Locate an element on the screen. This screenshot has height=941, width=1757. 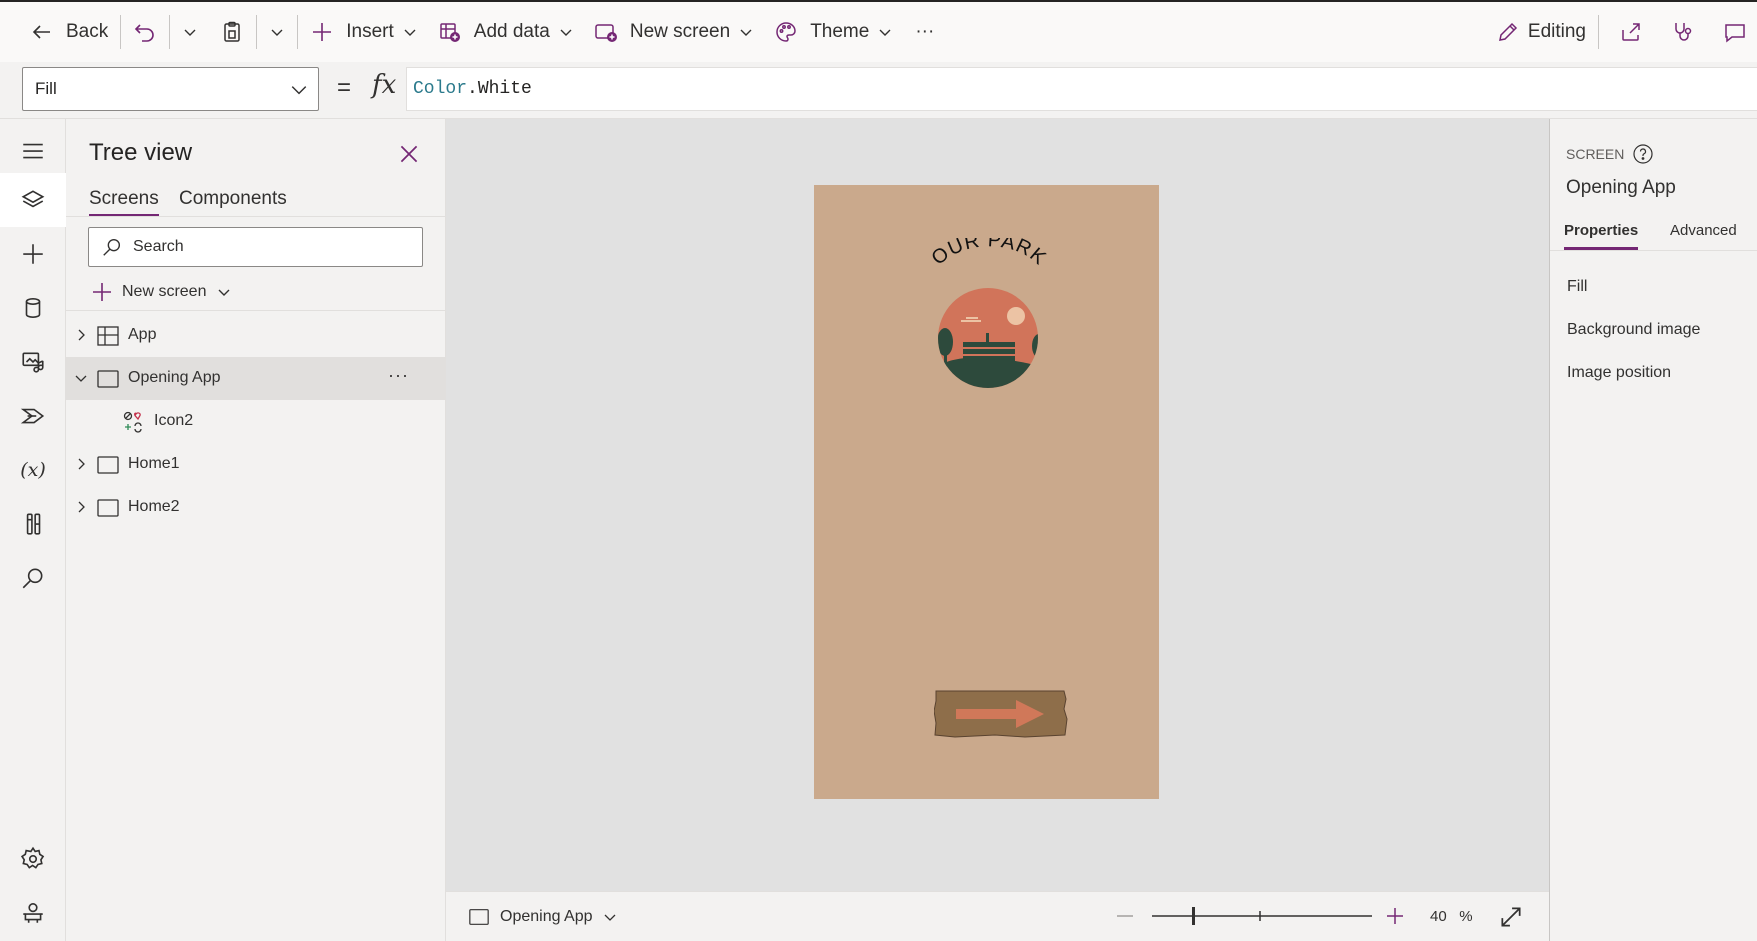
formula-input: Color .White is located at coordinates (1081, 89).